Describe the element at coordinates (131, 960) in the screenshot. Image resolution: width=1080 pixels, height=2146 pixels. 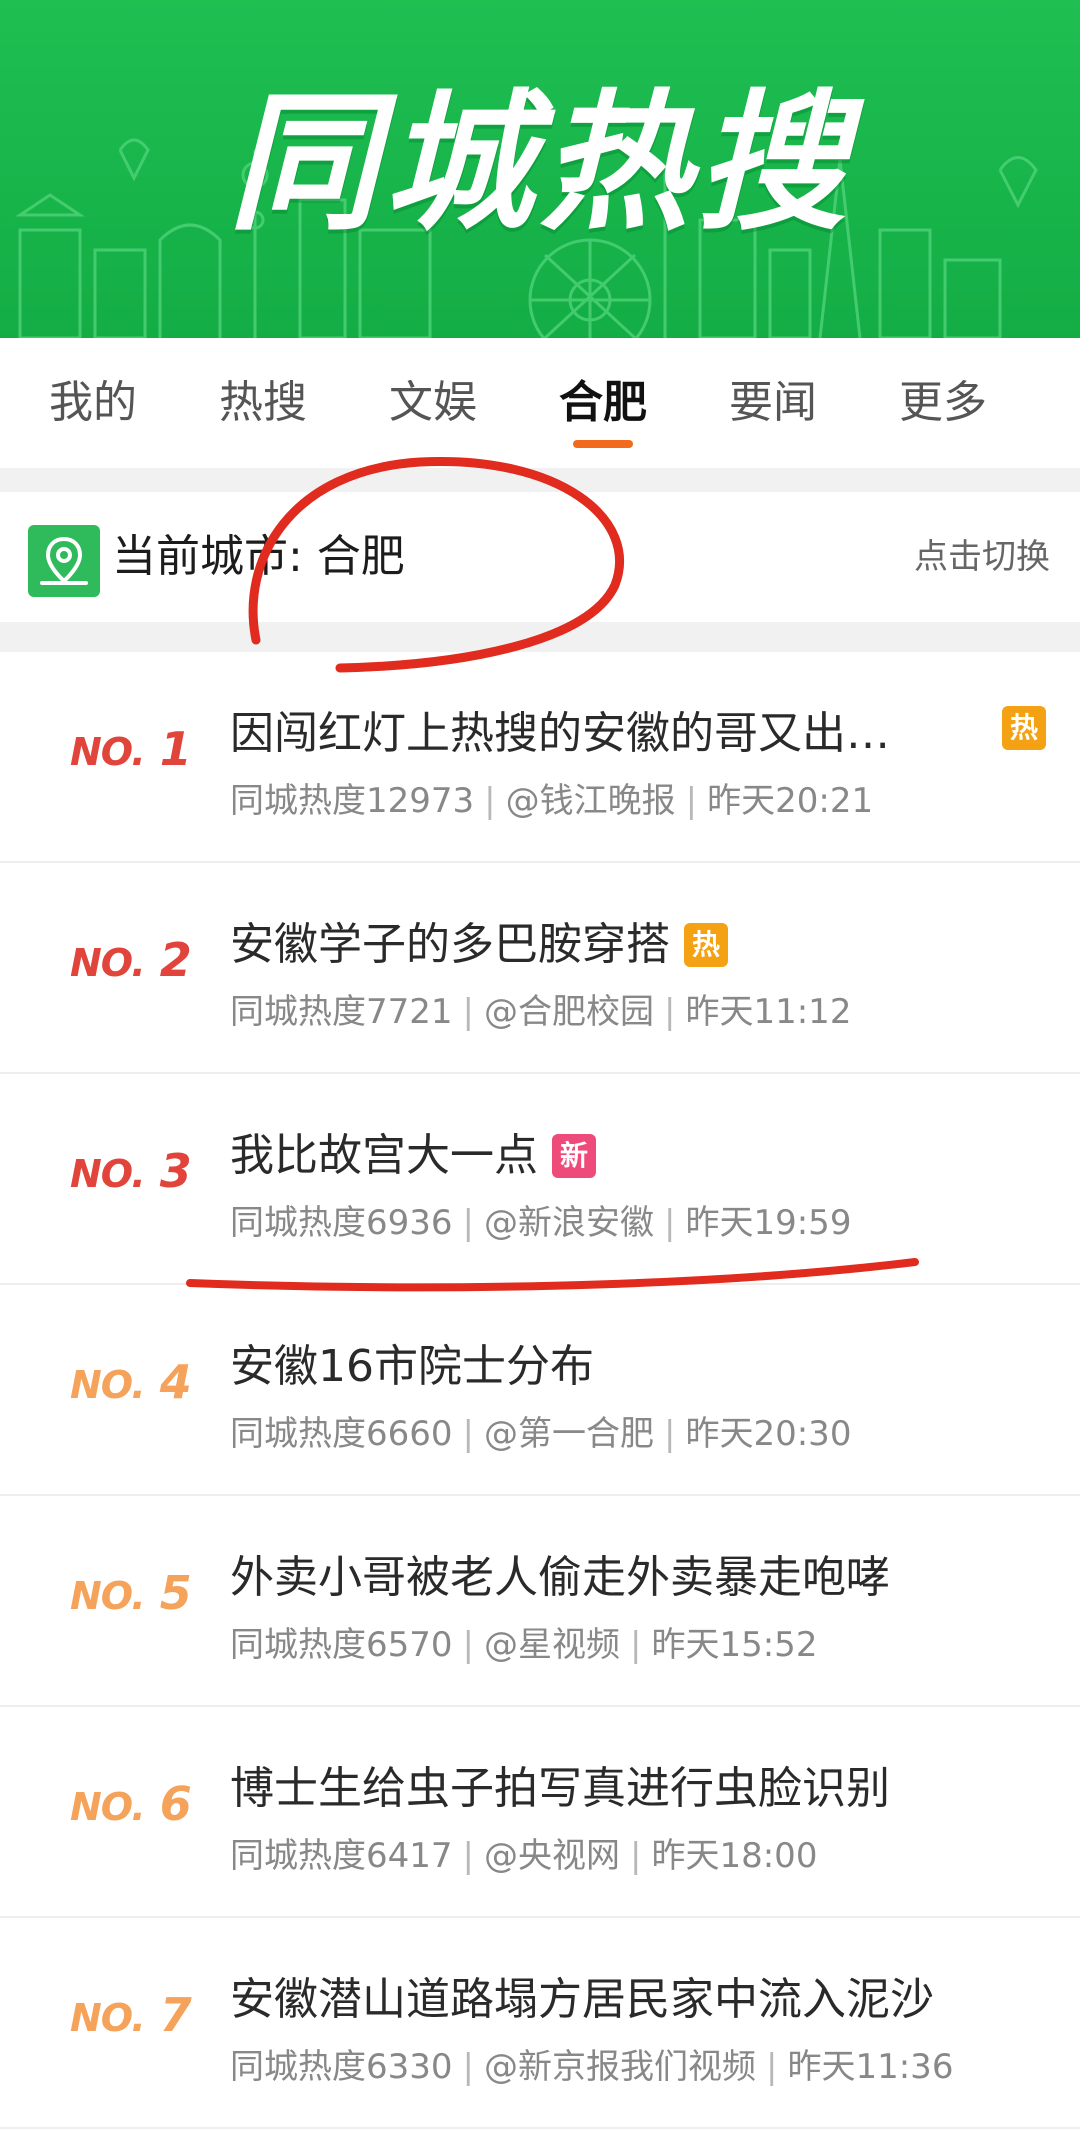
I see `rank-number: NO. 2` at that location.